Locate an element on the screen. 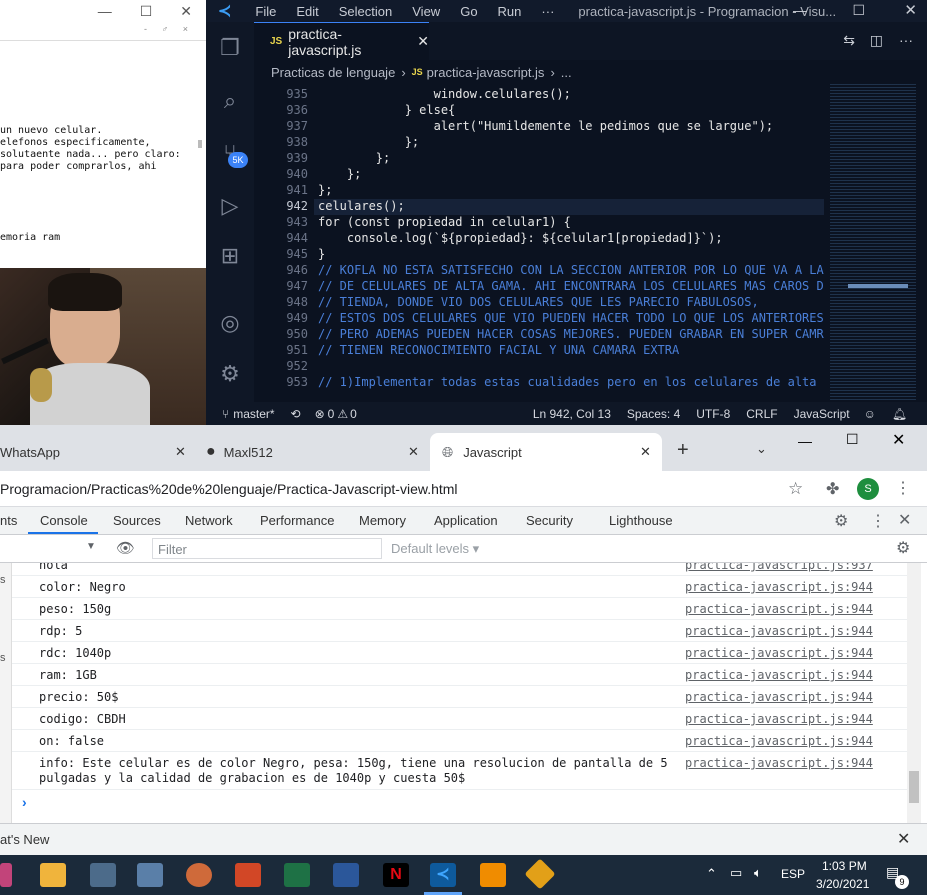 This screenshot has height=895, width=927. new-tab-button: + is located at coordinates (683, 450).